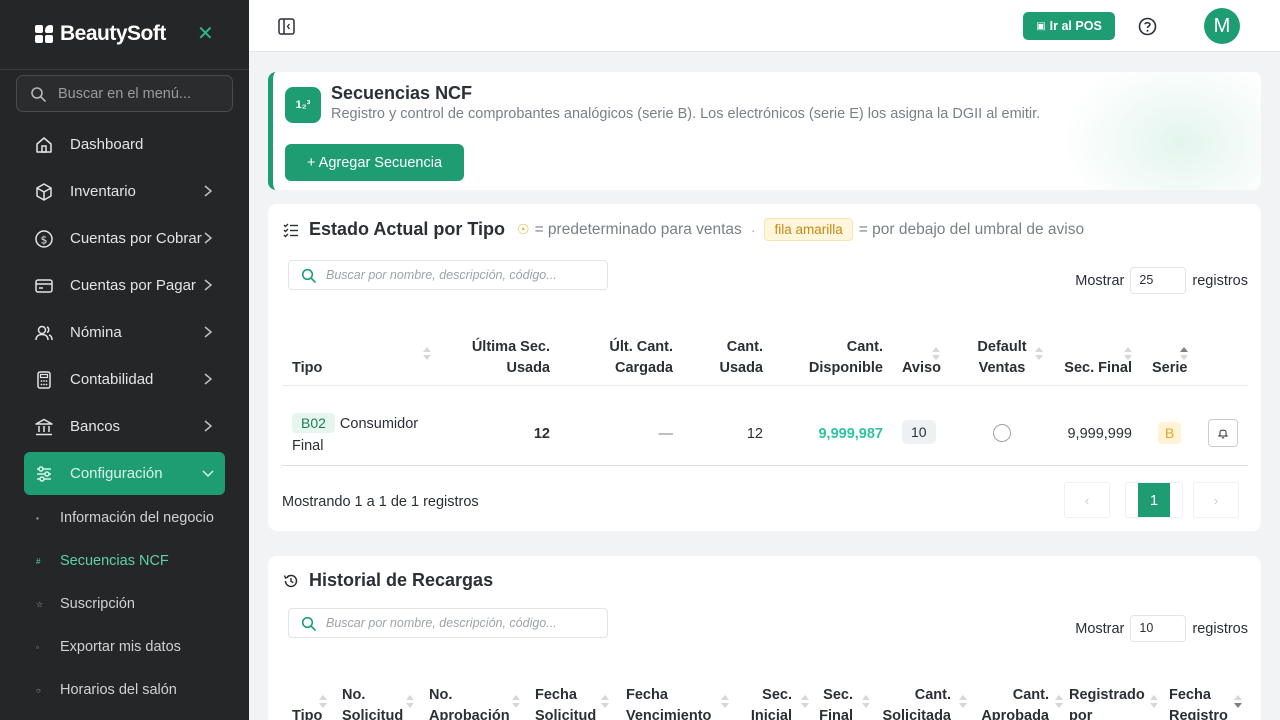 This screenshot has width=1280, height=720. What do you see at coordinates (205, 34) in the screenshot?
I see `close-sidebar-icon: ✕` at bounding box center [205, 34].